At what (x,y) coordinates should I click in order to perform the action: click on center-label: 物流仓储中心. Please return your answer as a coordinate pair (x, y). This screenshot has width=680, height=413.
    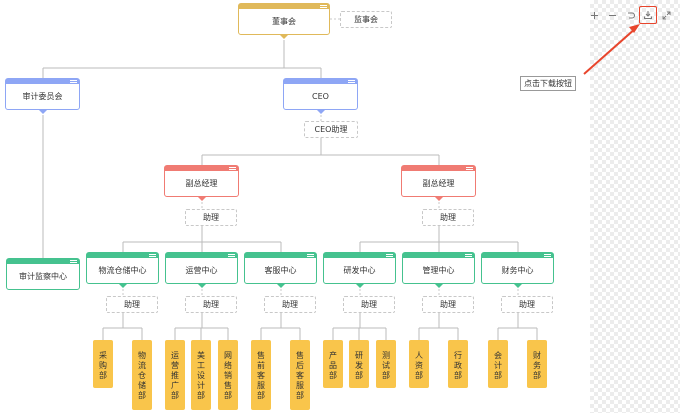
    Looking at the image, I should click on (122, 270).